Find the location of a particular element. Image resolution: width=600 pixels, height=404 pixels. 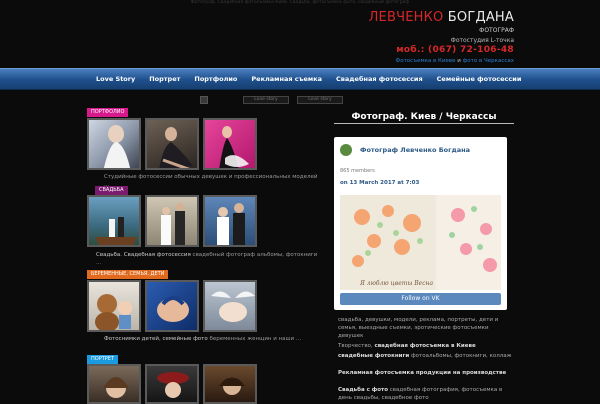

nav-item-advertising: Рекламная съемка is located at coordinates (286, 79).